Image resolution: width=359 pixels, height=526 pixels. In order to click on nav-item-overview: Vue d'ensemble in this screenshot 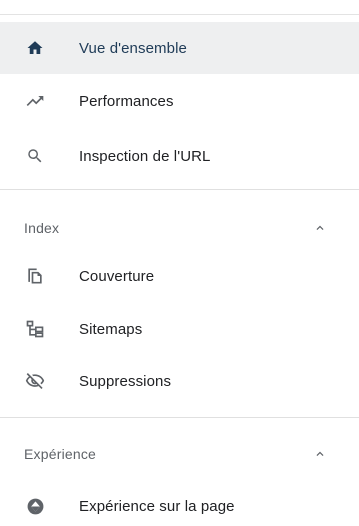, I will do `click(179, 48)`.